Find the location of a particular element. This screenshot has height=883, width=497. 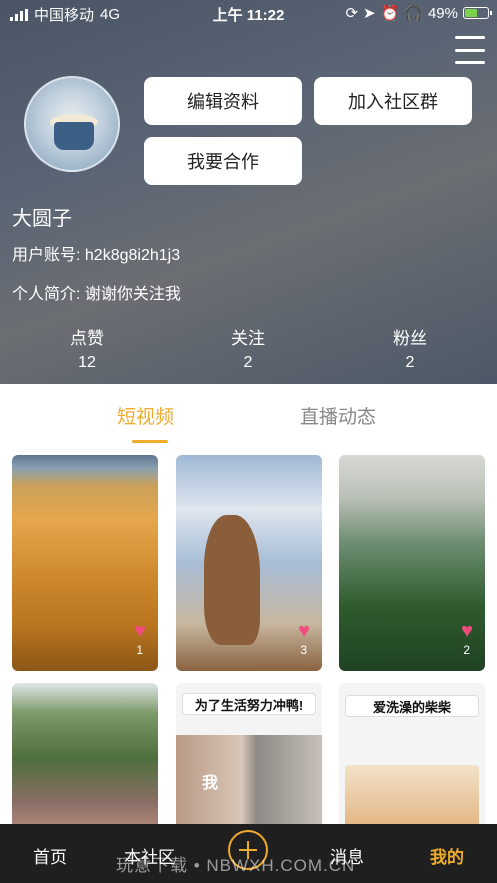

video-card is located at coordinates (85, 758).